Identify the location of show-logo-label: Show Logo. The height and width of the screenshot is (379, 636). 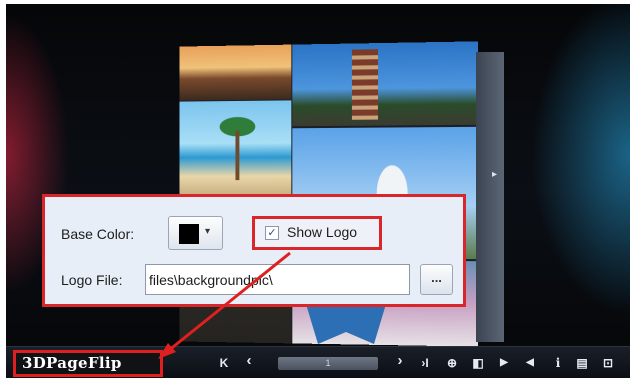
(322, 232).